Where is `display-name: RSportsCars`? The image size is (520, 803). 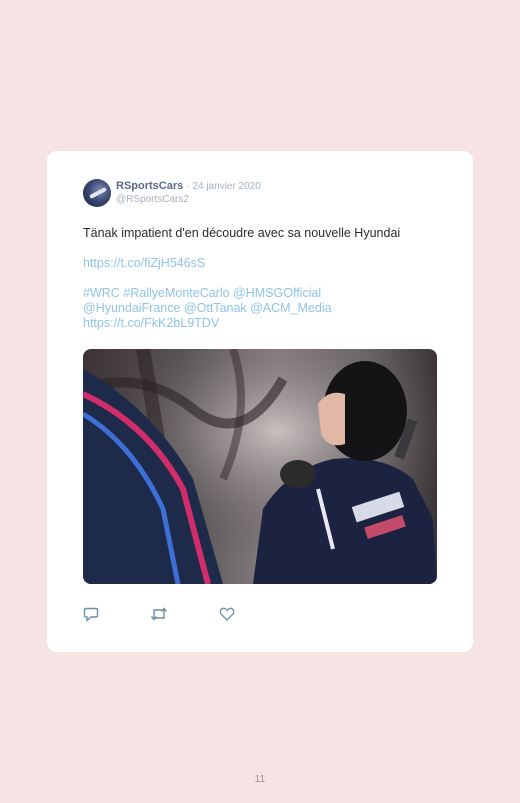
display-name: RSportsCars is located at coordinates (149, 186).